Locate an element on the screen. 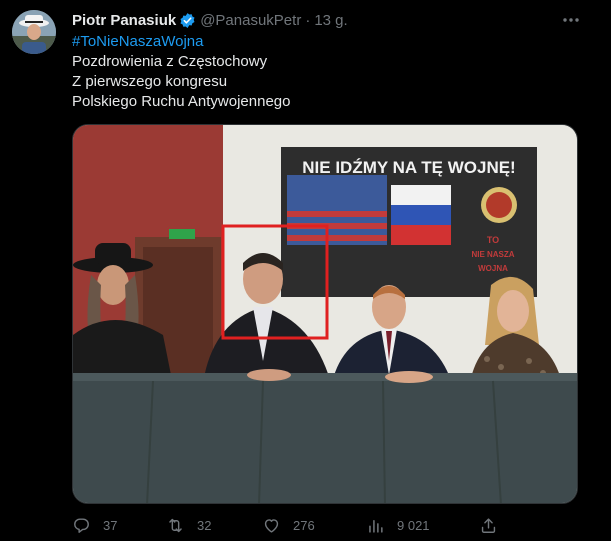 This screenshot has width=611, height=541. author-name: Piotr Panasiuk is located at coordinates (124, 20).